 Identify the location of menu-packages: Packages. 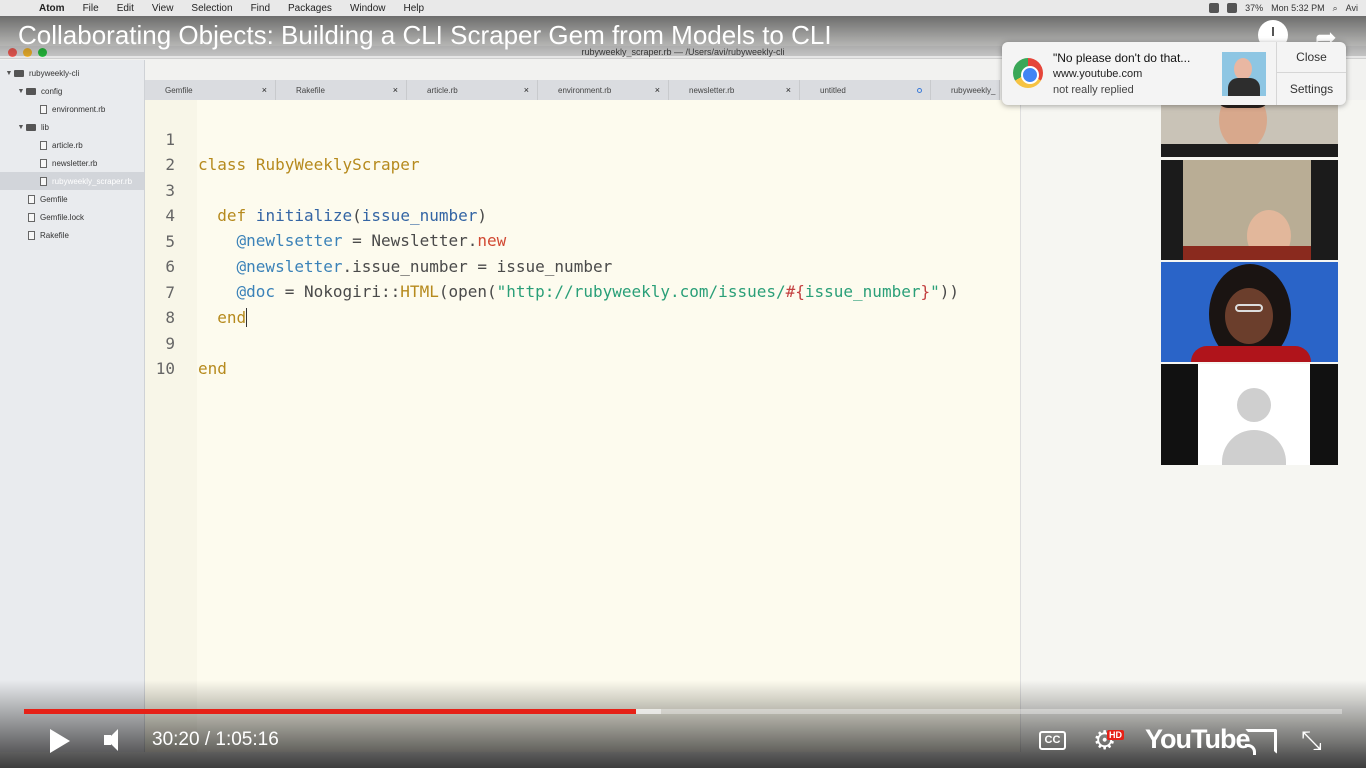
(310, 8).